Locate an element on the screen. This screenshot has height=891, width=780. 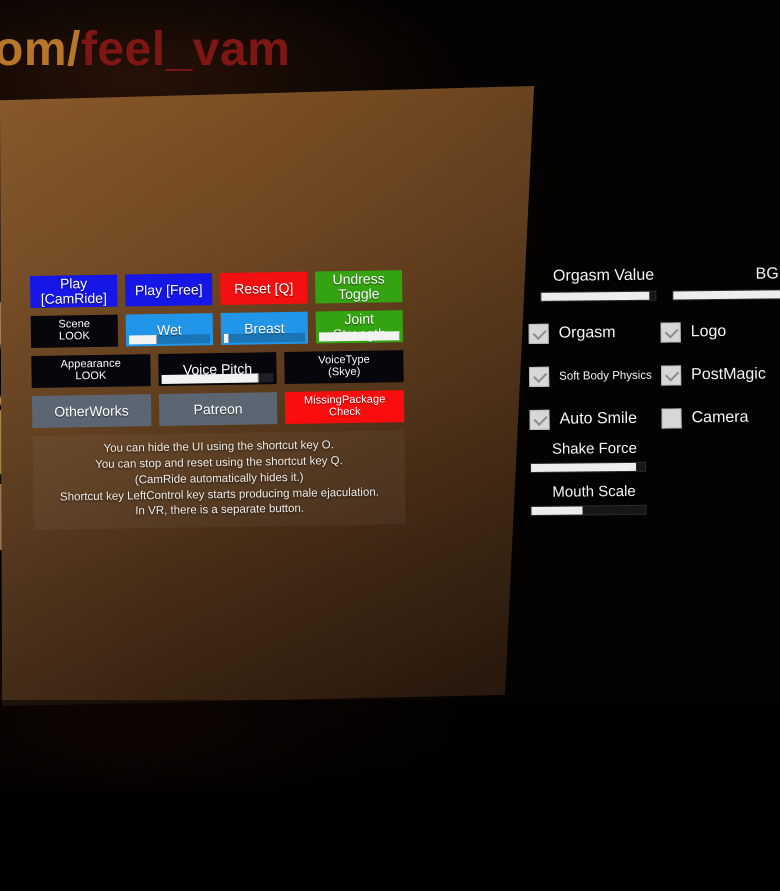
logo-checkbox-row: Logo is located at coordinates (720, 331).